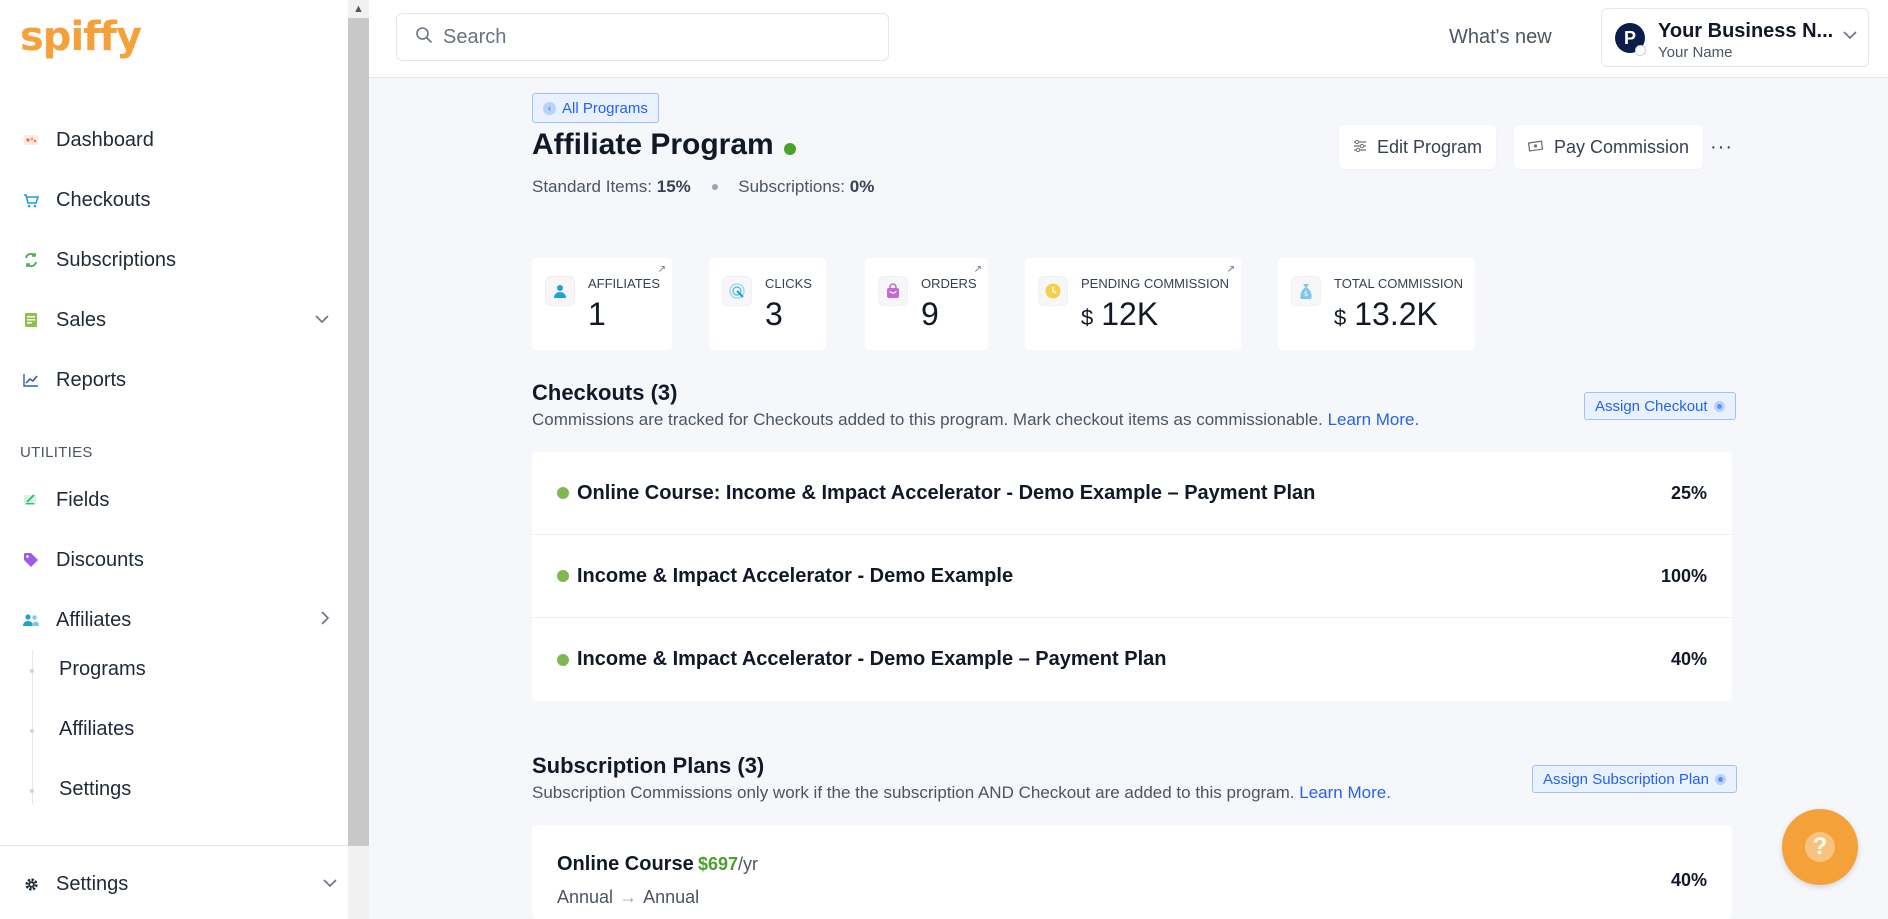  I want to click on sidebar-item-label: Fields, so click(83, 499).